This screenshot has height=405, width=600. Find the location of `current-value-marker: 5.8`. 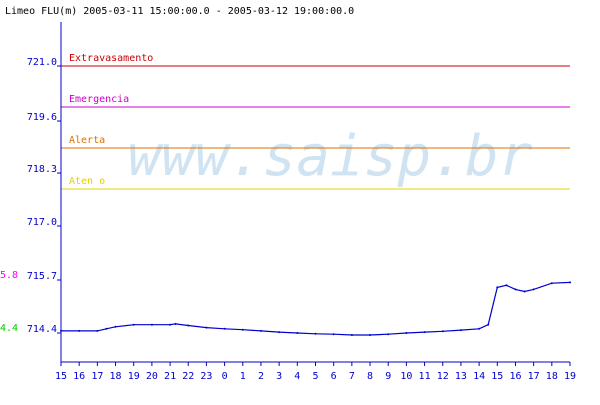

current-value-marker: 5.8 is located at coordinates (9, 275).